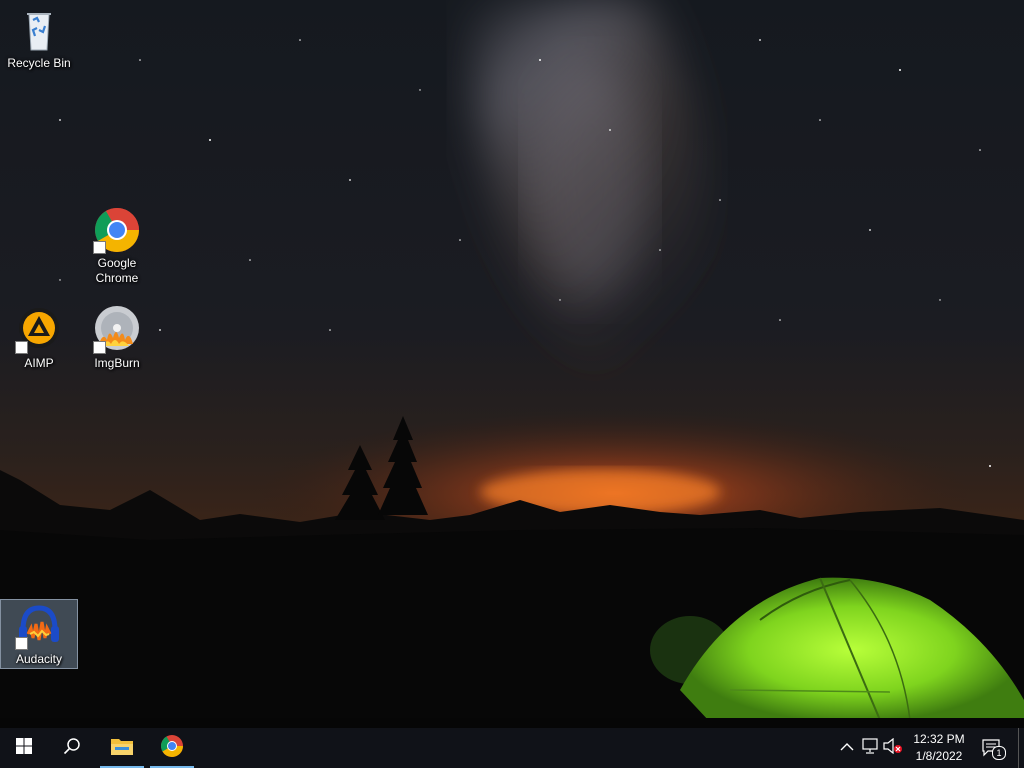  I want to click on desktop-icon-recycle-bin: Recycle Bin, so click(39, 38).